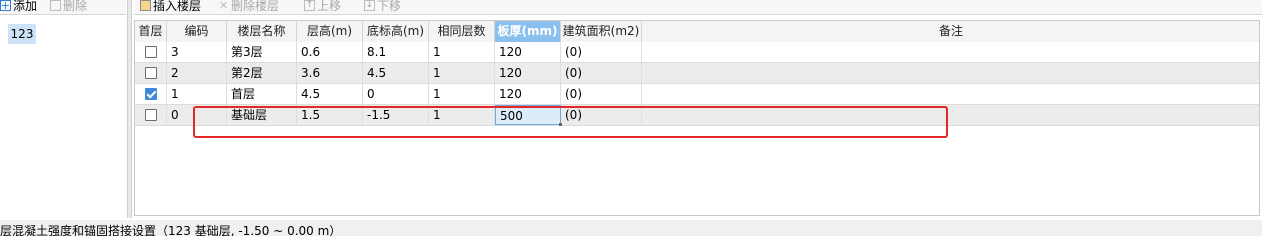  Describe the element at coordinates (389, 6) in the screenshot. I see `move-down-label: 下移` at that location.